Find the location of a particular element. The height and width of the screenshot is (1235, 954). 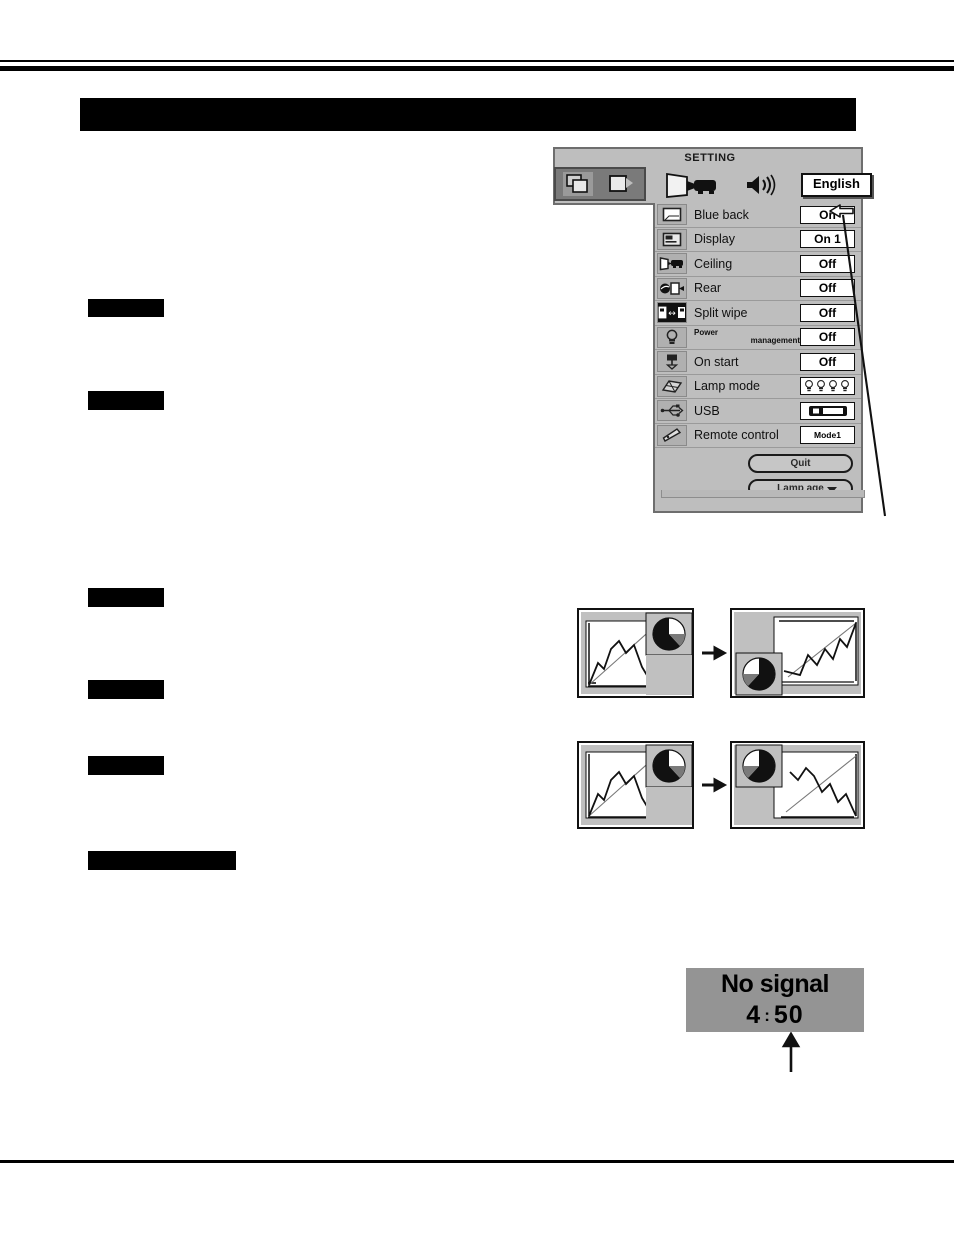

speaker-volume-icon is located at coordinates (762, 185).